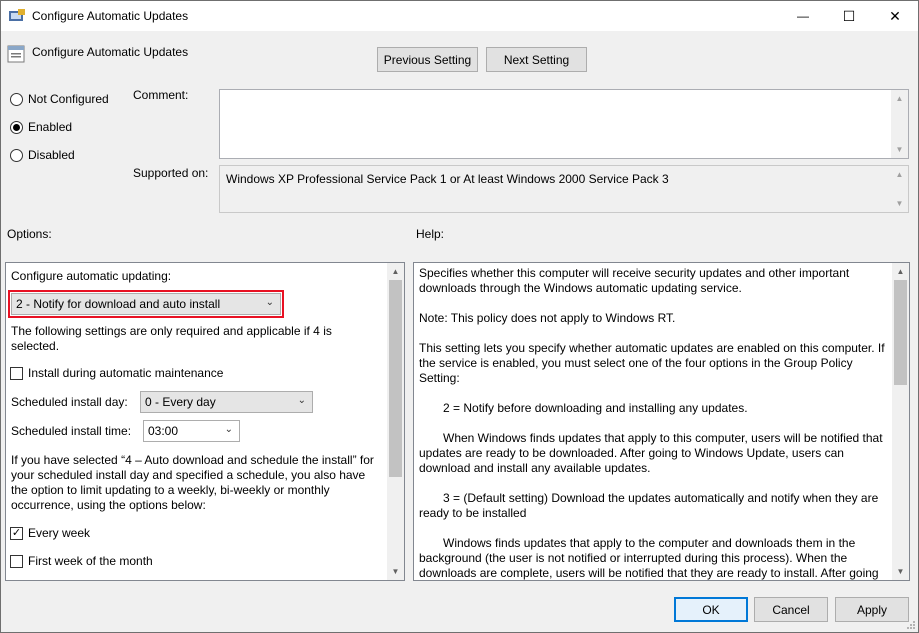 The image size is (919, 633). Describe the element at coordinates (180, 402) in the screenshot. I see `install-day-value: 0 - Every day` at that location.